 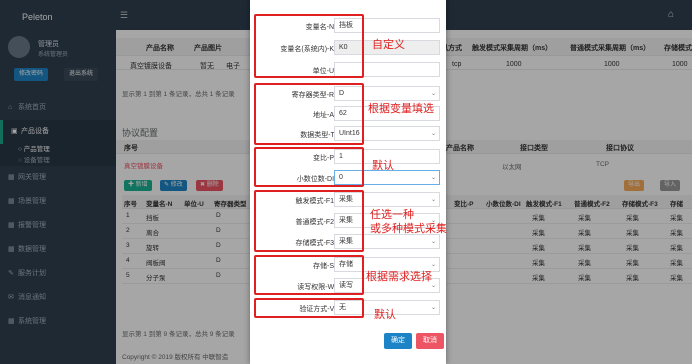 What do you see at coordinates (309, 46) in the screenshot?
I see `annotation-box-custom` at bounding box center [309, 46].